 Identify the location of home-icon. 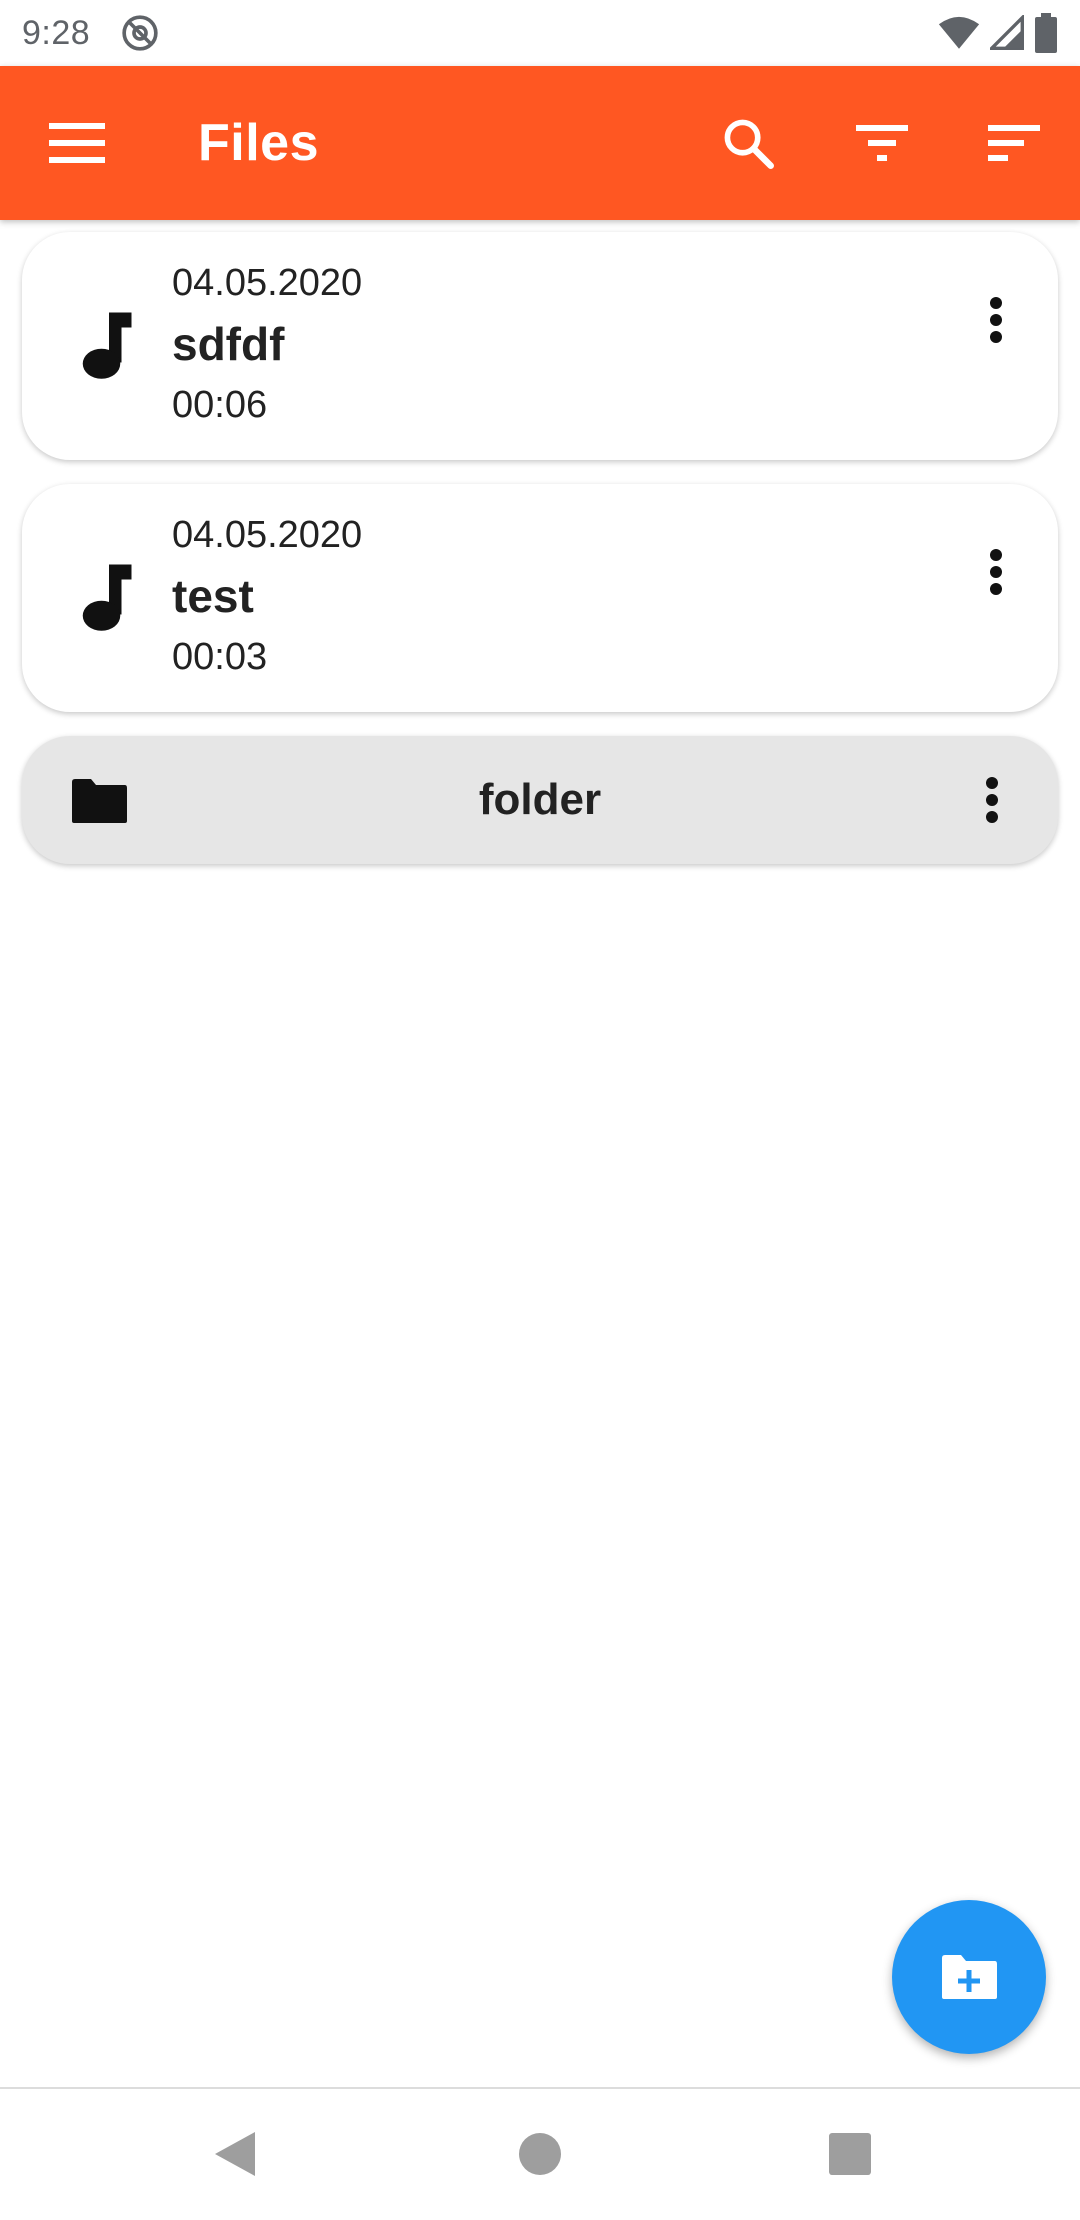
(540, 2154).